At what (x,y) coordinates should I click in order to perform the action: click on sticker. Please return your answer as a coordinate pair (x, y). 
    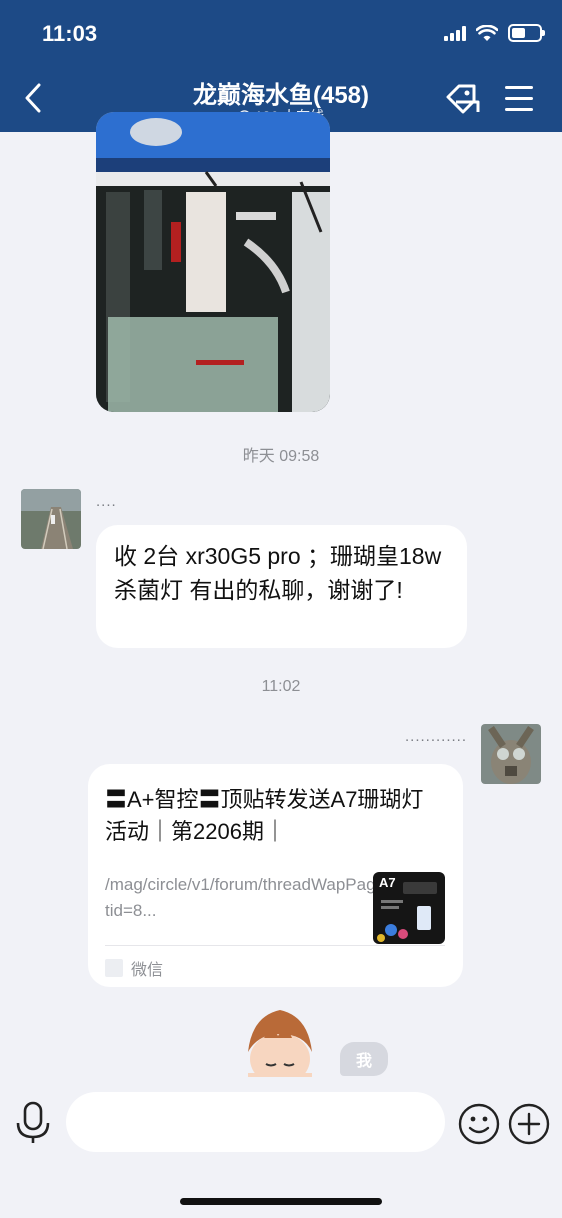
    Looking at the image, I should click on (280, 1040).